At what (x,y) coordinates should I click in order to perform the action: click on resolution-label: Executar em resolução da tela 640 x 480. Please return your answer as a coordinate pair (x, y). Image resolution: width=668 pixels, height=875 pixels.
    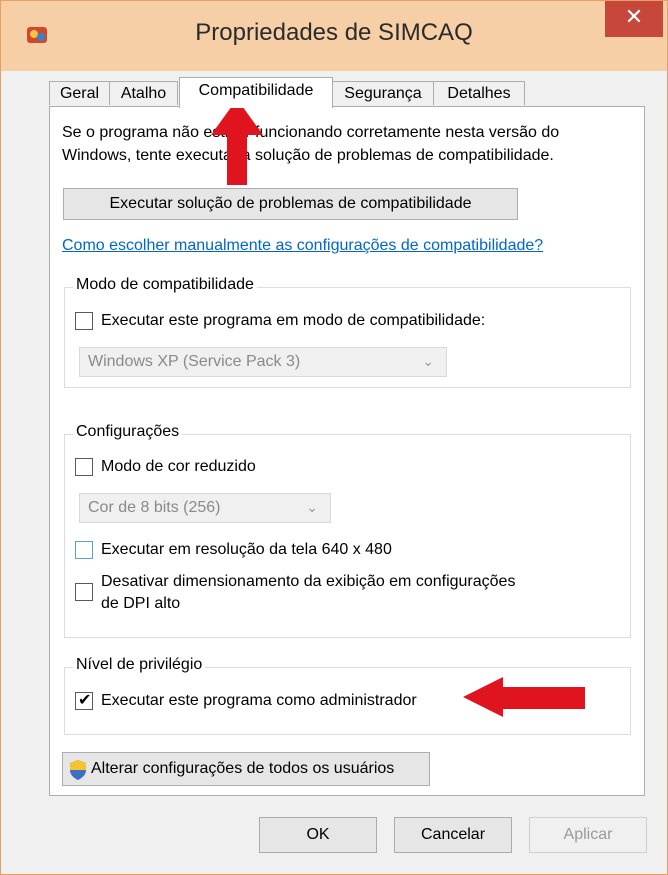
    Looking at the image, I should click on (246, 549).